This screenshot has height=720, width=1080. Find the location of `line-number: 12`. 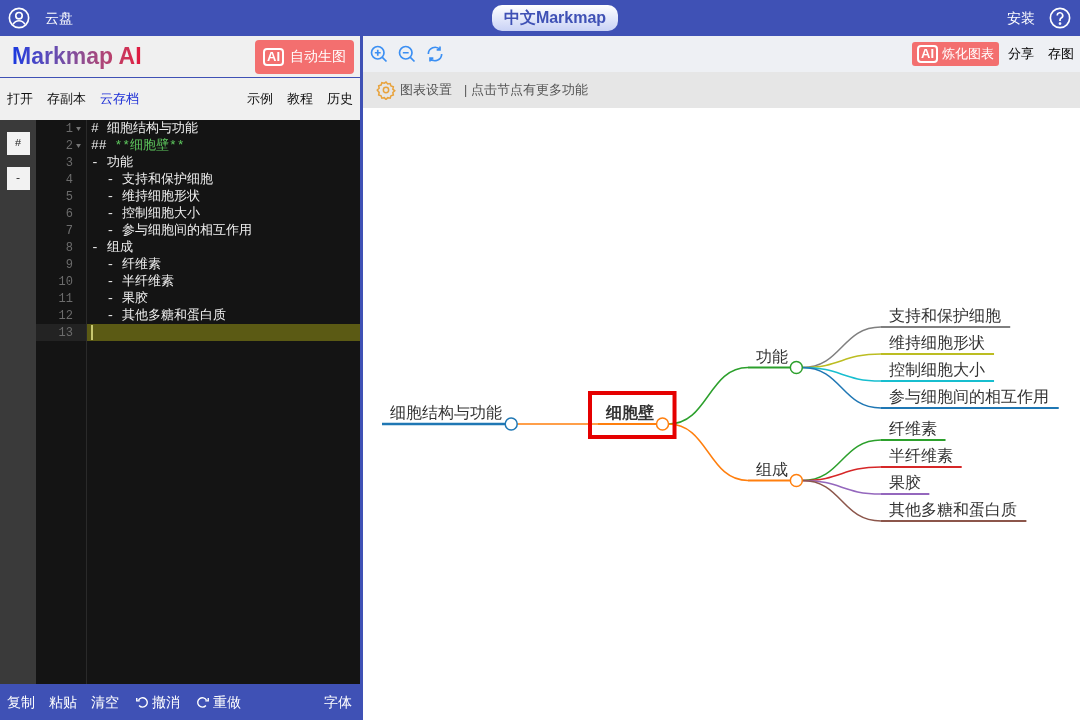

line-number: 12 is located at coordinates (65, 316).